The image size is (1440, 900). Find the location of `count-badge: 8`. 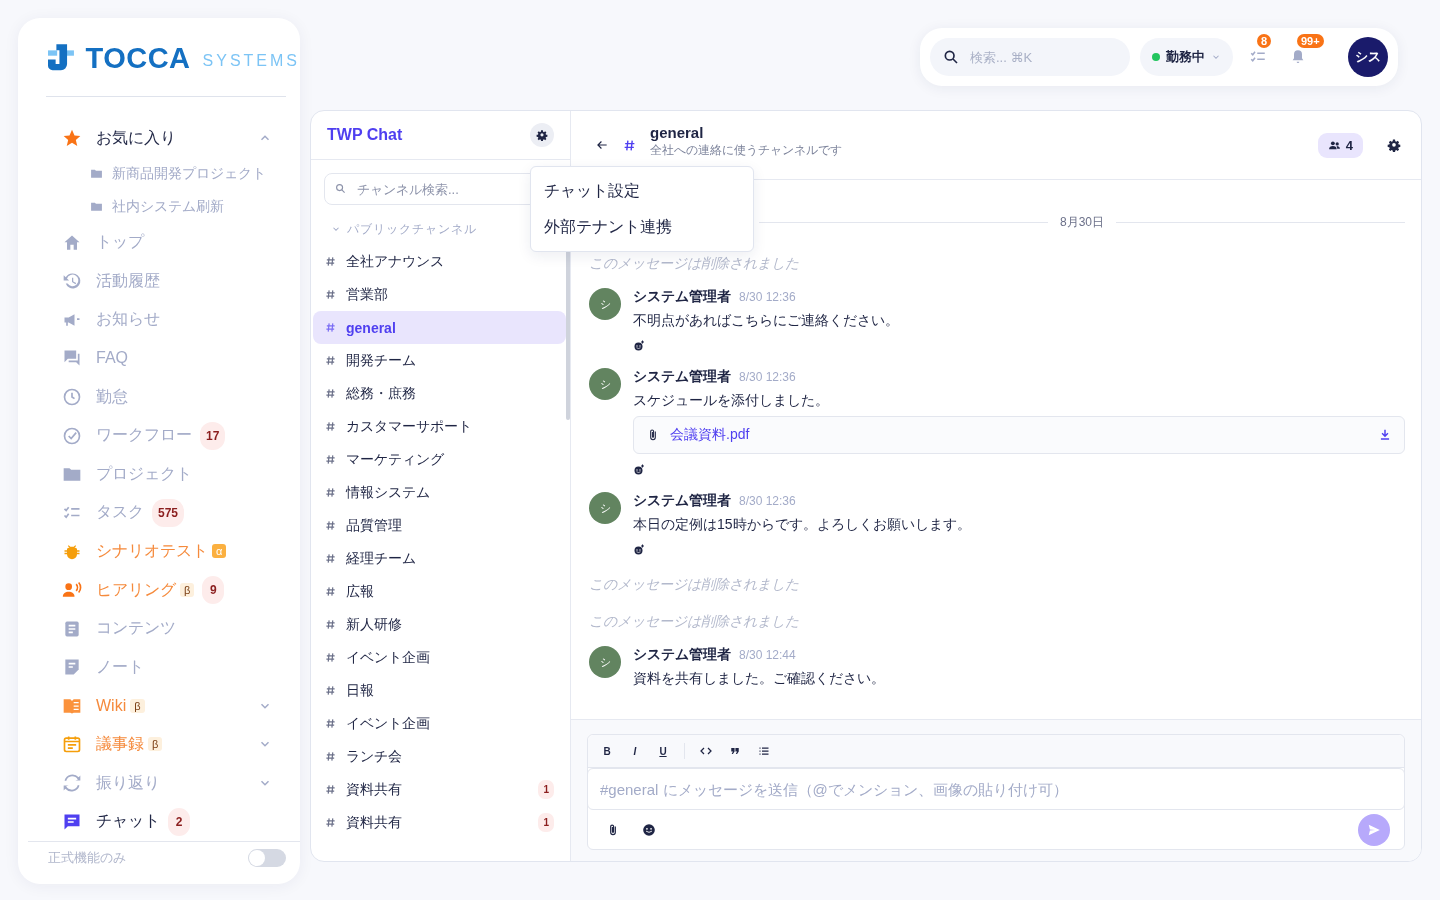

count-badge: 8 is located at coordinates (1264, 41).